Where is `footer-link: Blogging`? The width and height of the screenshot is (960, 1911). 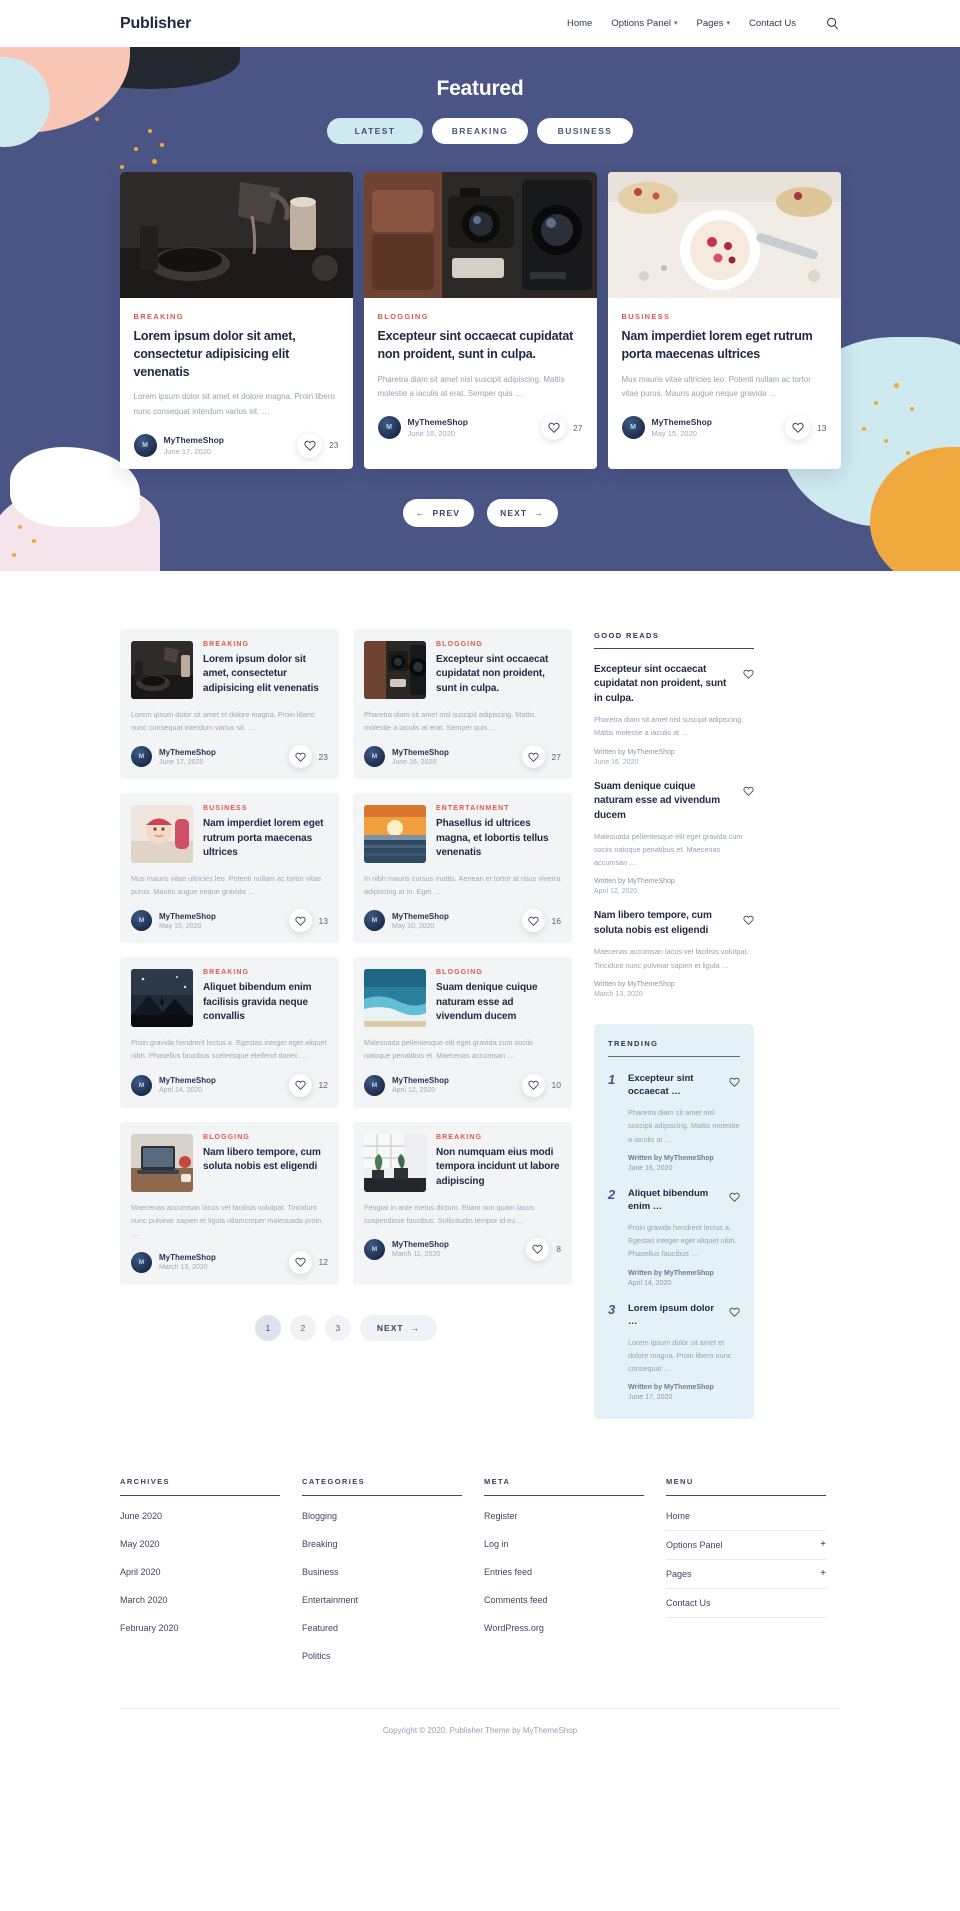 footer-link: Blogging is located at coordinates (382, 1516).